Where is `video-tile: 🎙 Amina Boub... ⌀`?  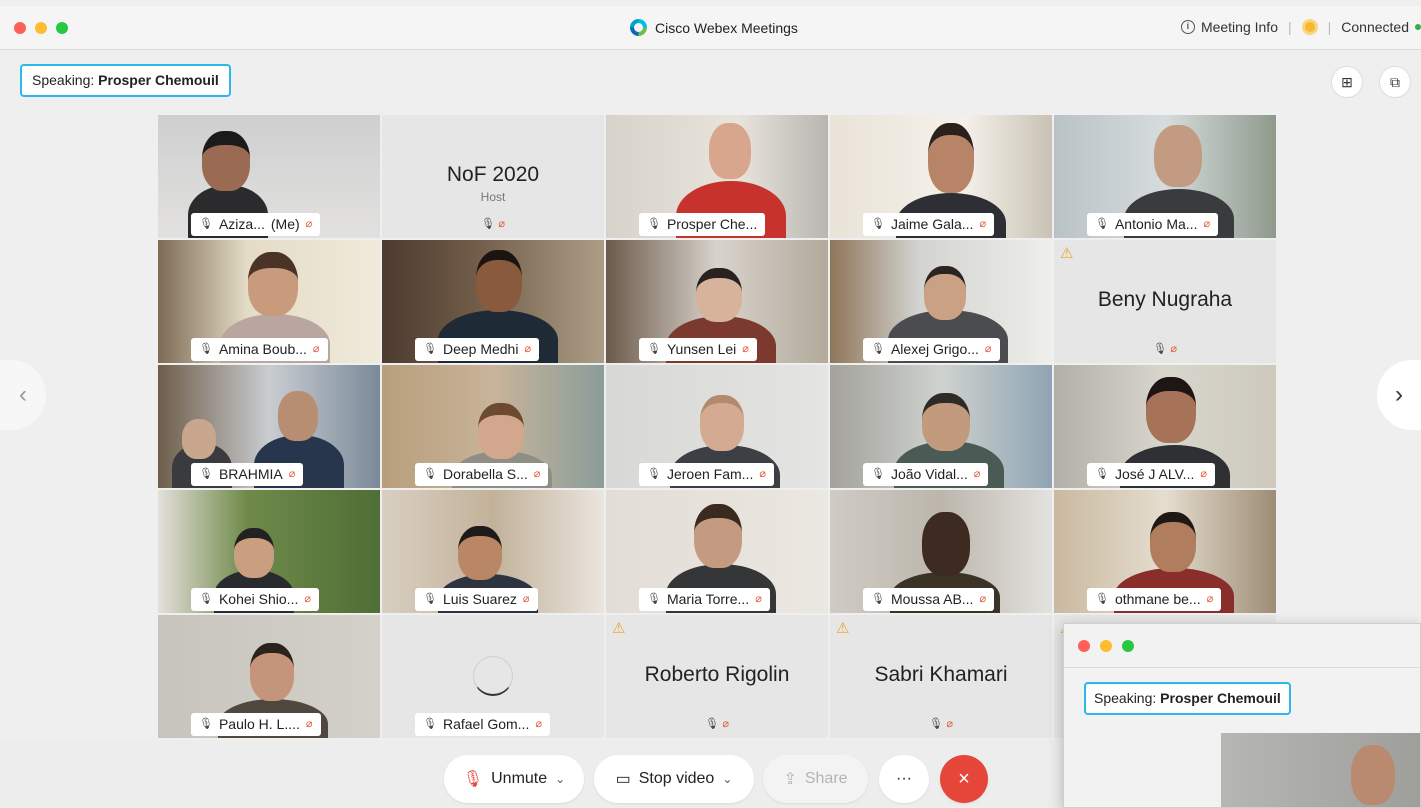 video-tile: 🎙 Amina Boub... ⌀ is located at coordinates (269, 301).